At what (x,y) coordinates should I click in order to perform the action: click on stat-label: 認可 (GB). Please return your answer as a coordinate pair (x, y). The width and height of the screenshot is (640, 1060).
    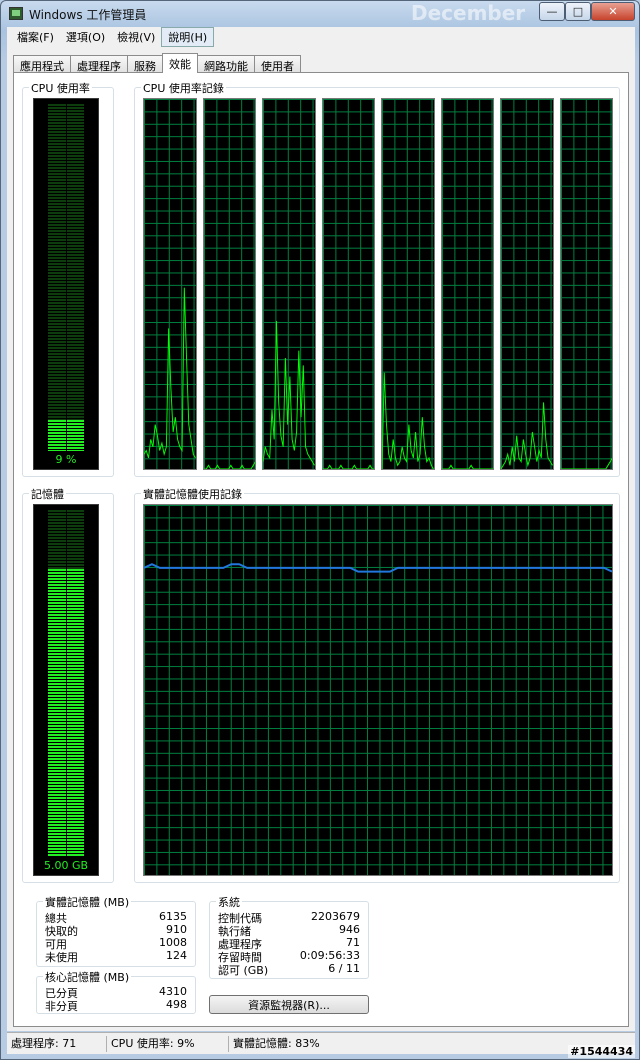
    Looking at the image, I should click on (243, 970).